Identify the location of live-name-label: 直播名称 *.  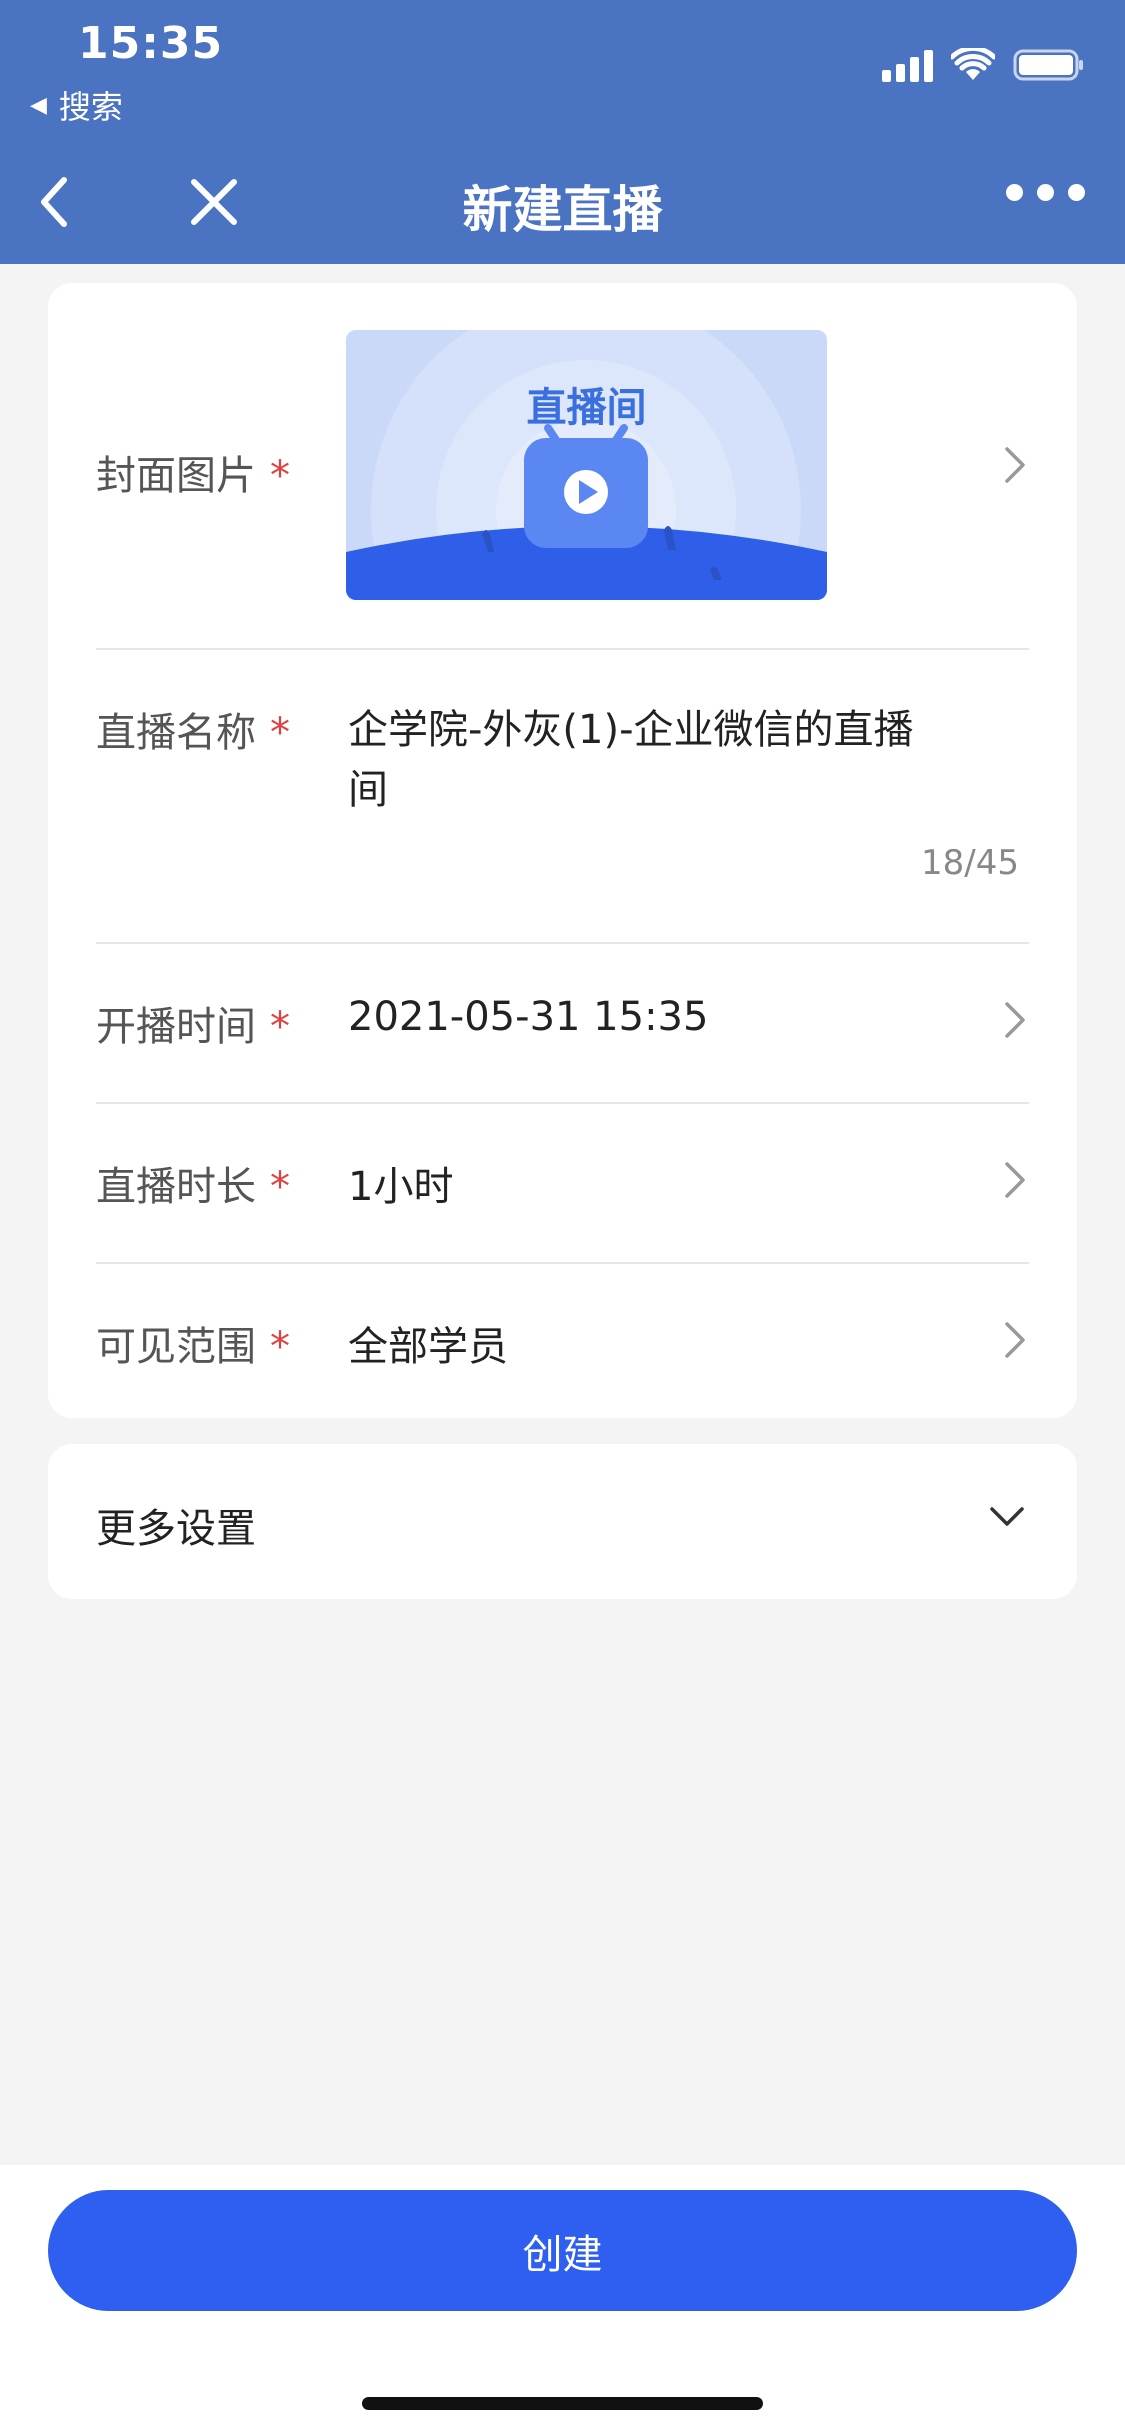
(193, 733).